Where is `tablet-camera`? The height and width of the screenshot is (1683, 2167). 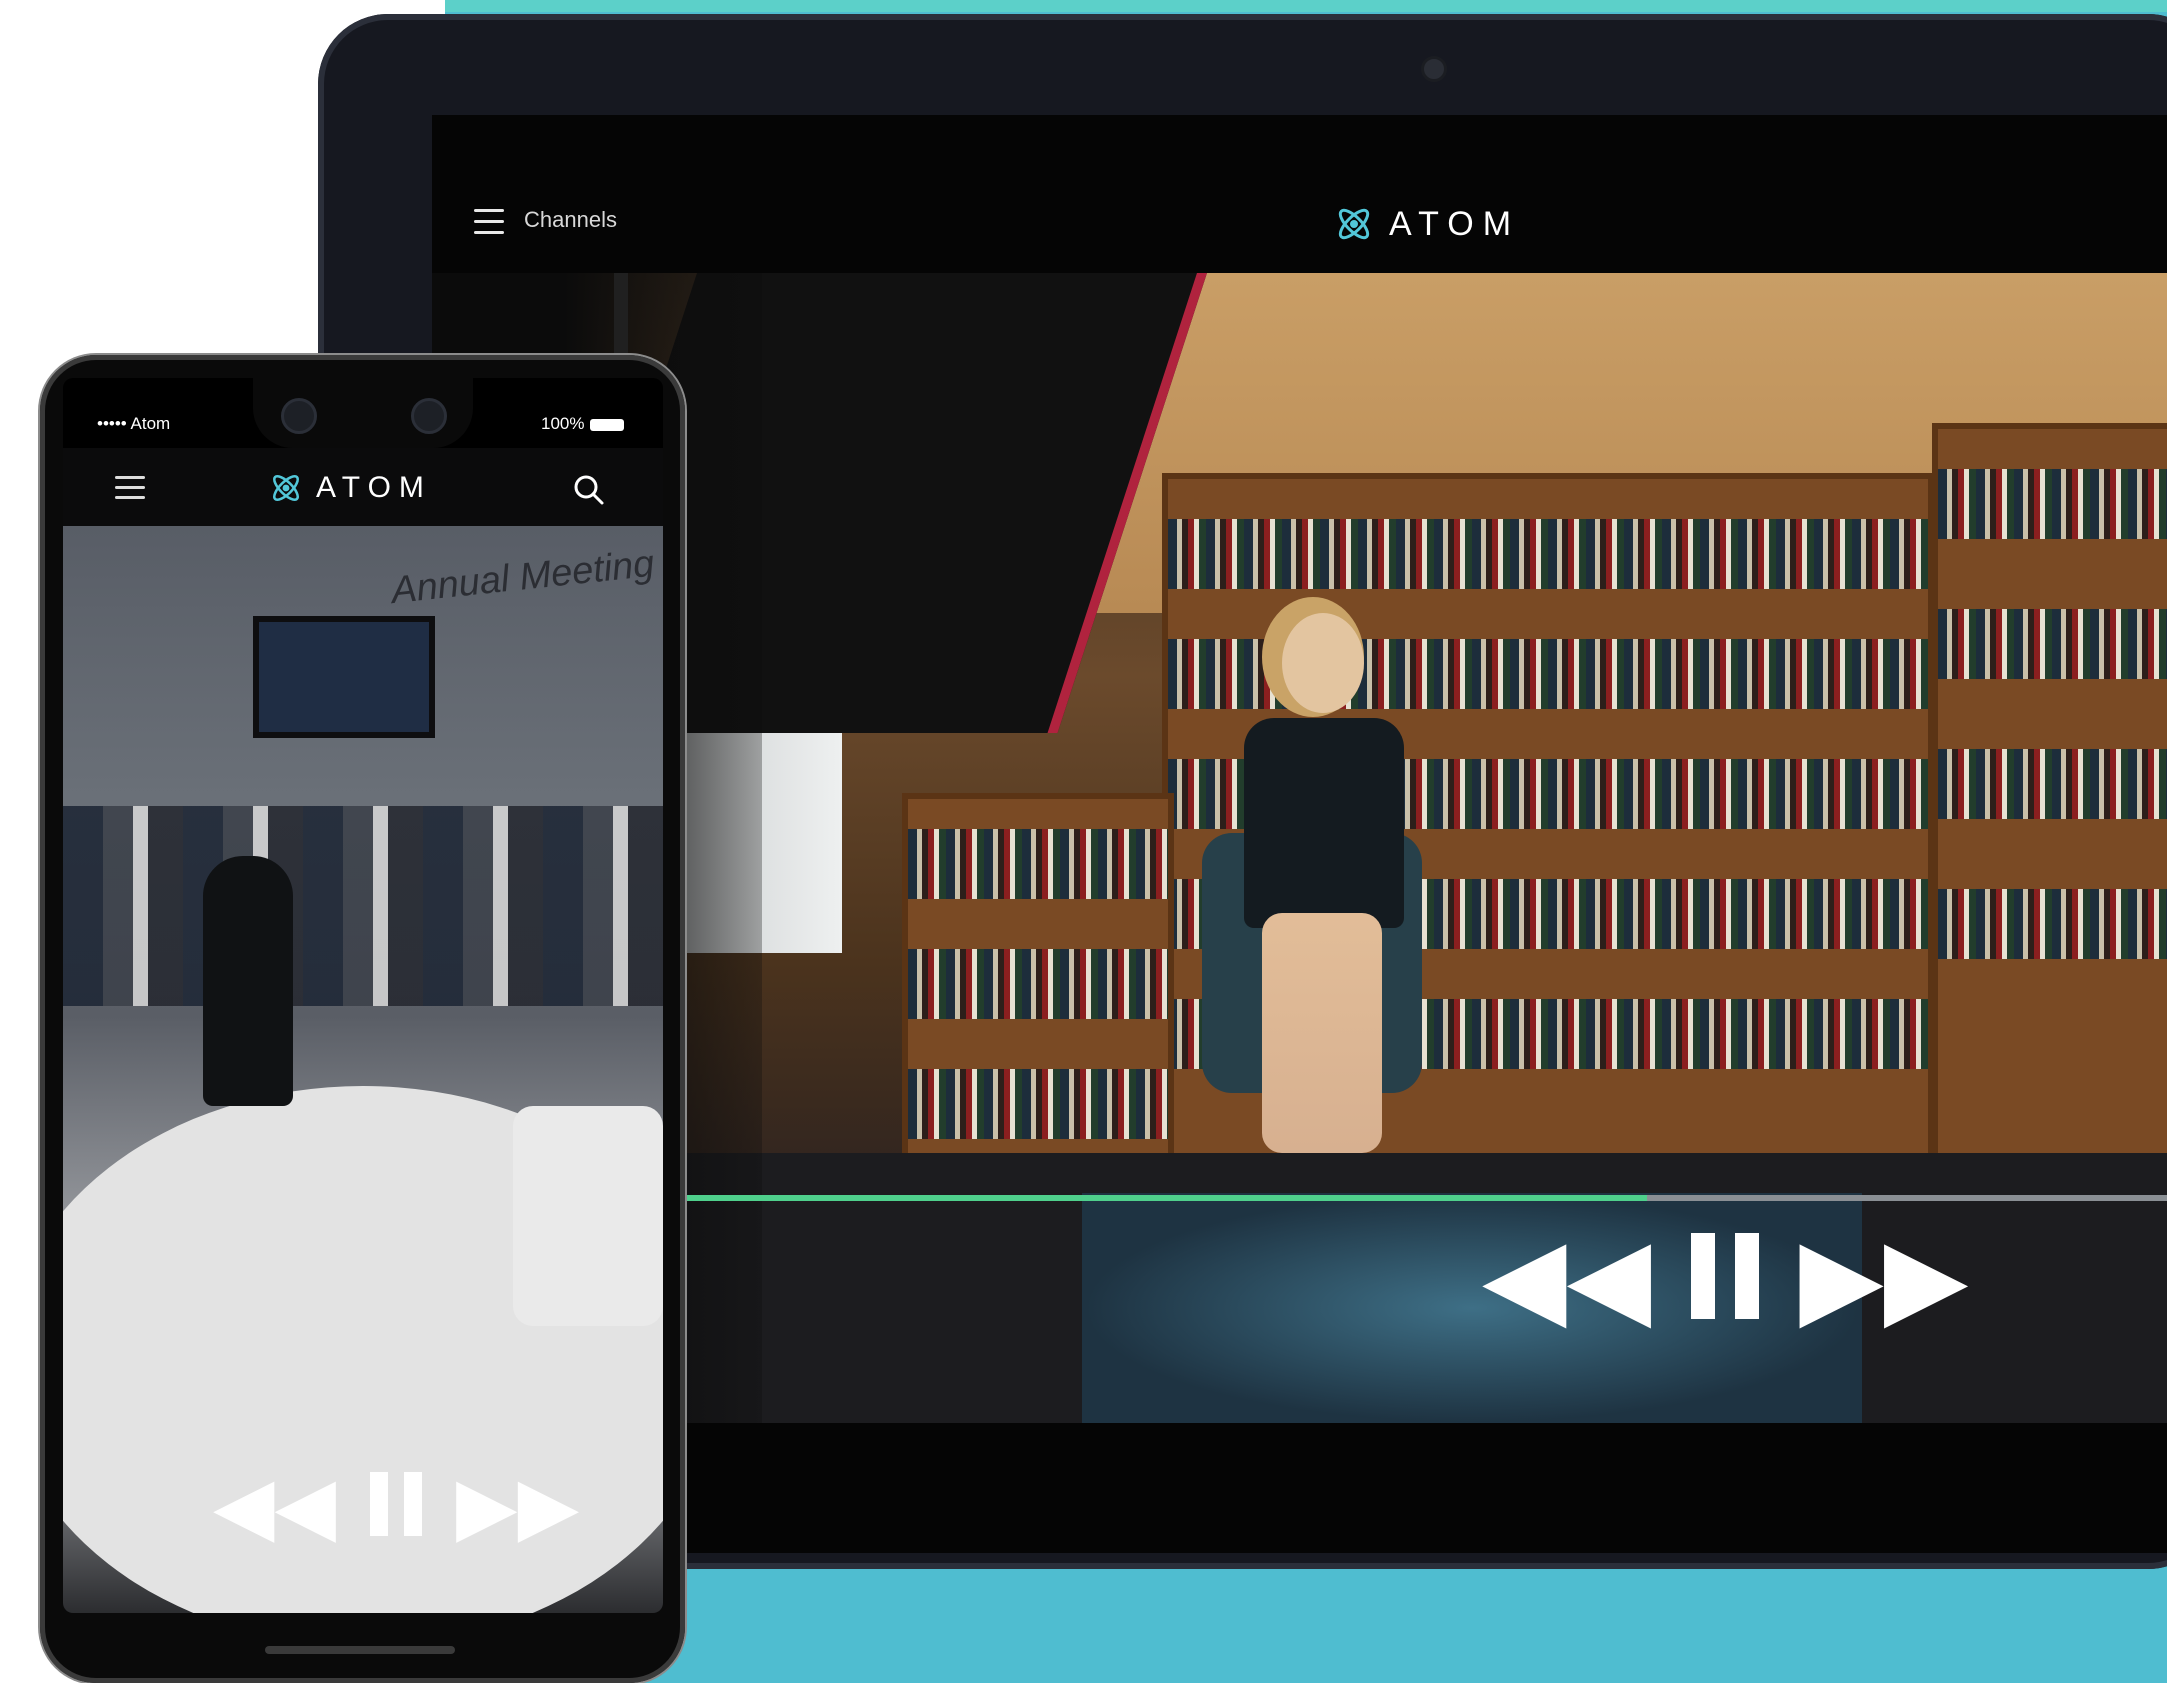
tablet-camera is located at coordinates (1434, 69).